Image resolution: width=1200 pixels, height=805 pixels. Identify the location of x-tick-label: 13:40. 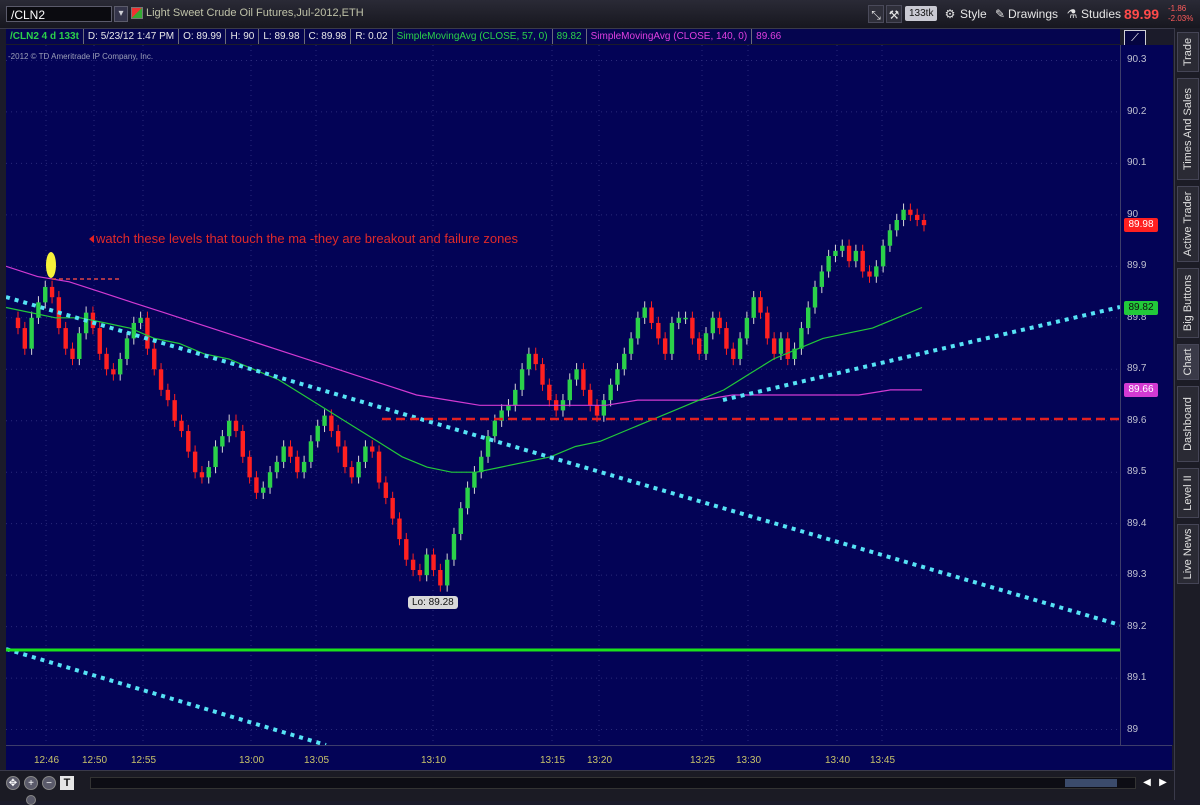
(838, 760).